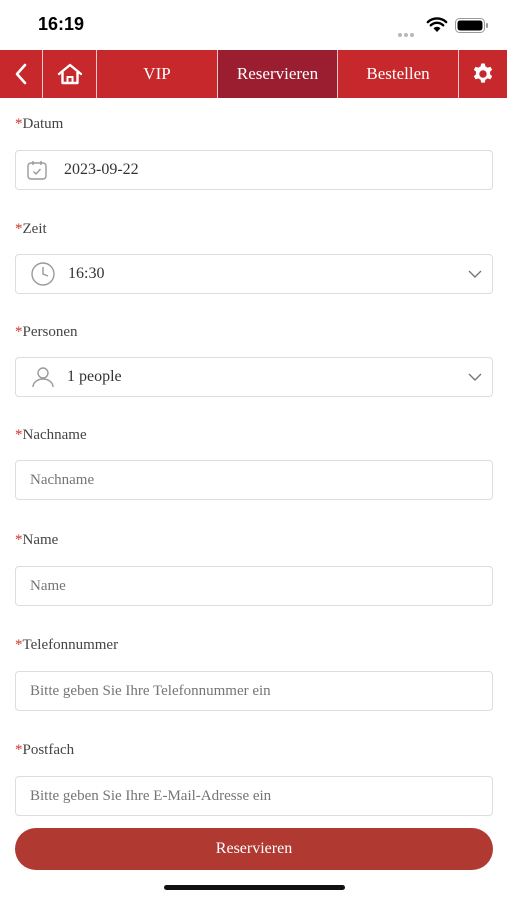 This screenshot has width=507, height=900. Describe the element at coordinates (254, 480) in the screenshot. I see `lastname-input: Nachname` at that location.